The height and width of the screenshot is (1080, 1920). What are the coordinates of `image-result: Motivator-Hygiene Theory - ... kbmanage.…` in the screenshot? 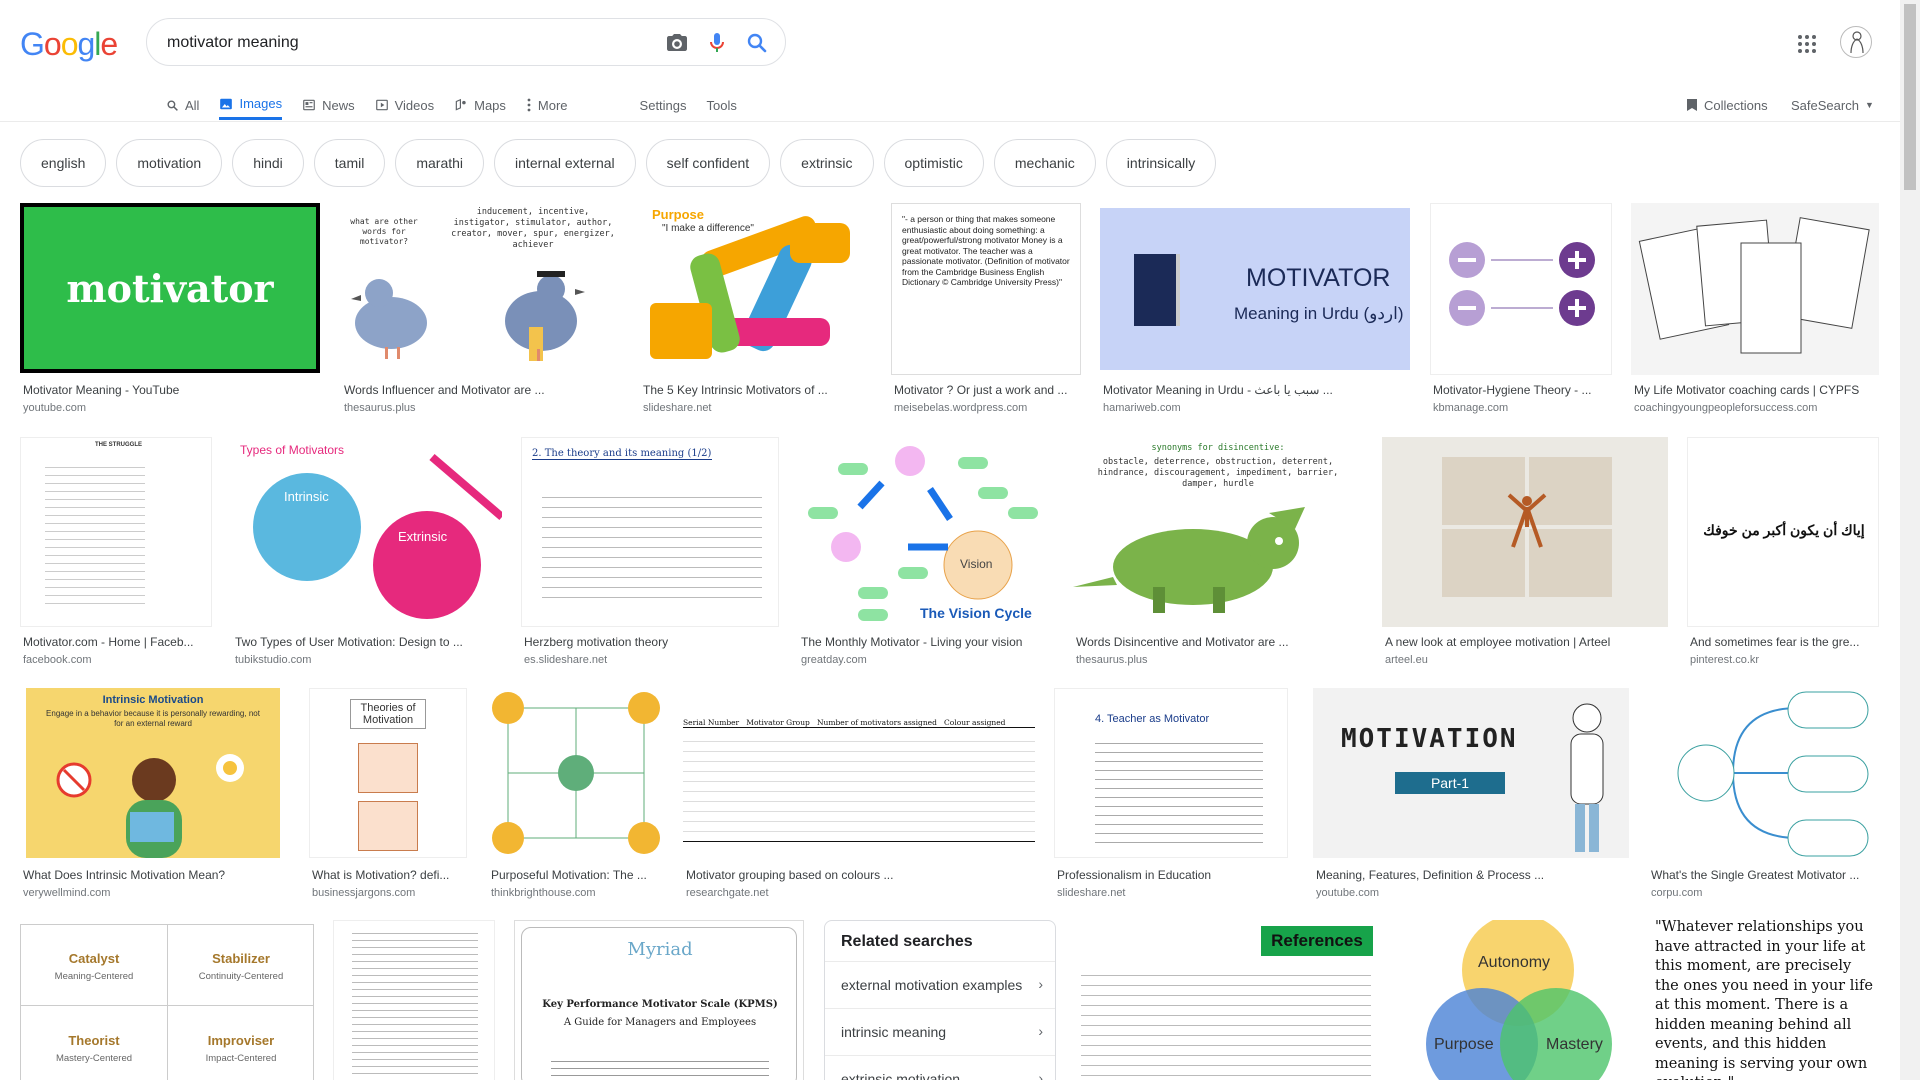 It's located at (1521, 312).